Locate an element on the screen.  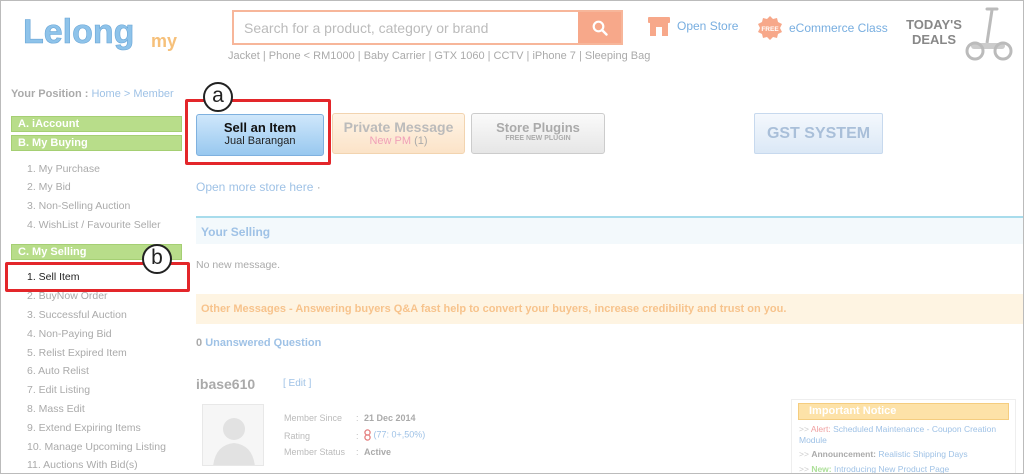
sidebar-item-auto-relist: 6. Auto Relist is located at coordinates (58, 371).